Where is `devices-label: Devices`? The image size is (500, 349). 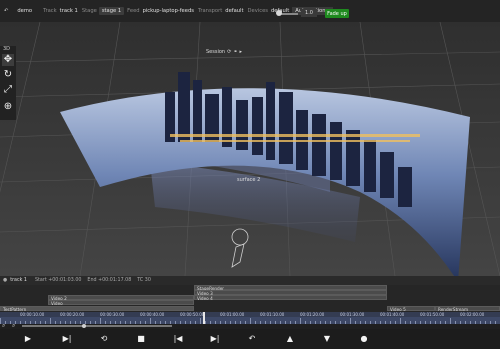 devices-label: Devices is located at coordinates (257, 11).